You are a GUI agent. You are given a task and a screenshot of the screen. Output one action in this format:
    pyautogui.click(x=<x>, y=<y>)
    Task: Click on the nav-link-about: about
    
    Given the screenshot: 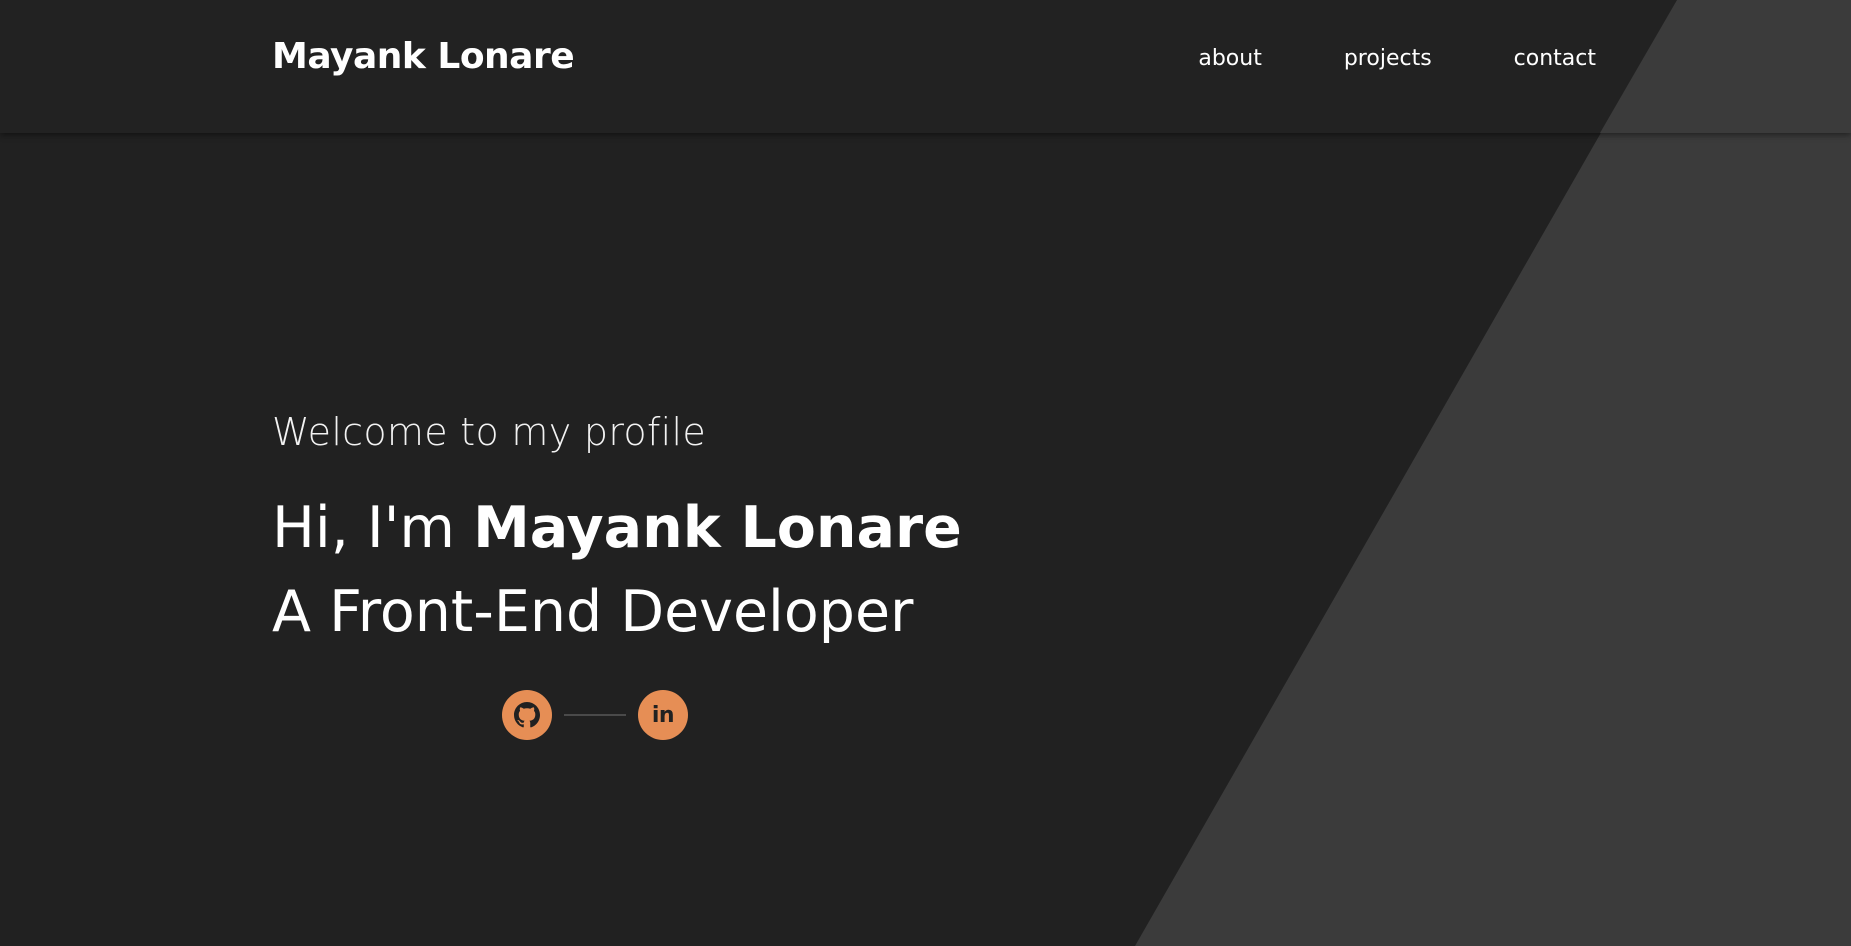 What is the action you would take?
    pyautogui.click(x=1229, y=58)
    